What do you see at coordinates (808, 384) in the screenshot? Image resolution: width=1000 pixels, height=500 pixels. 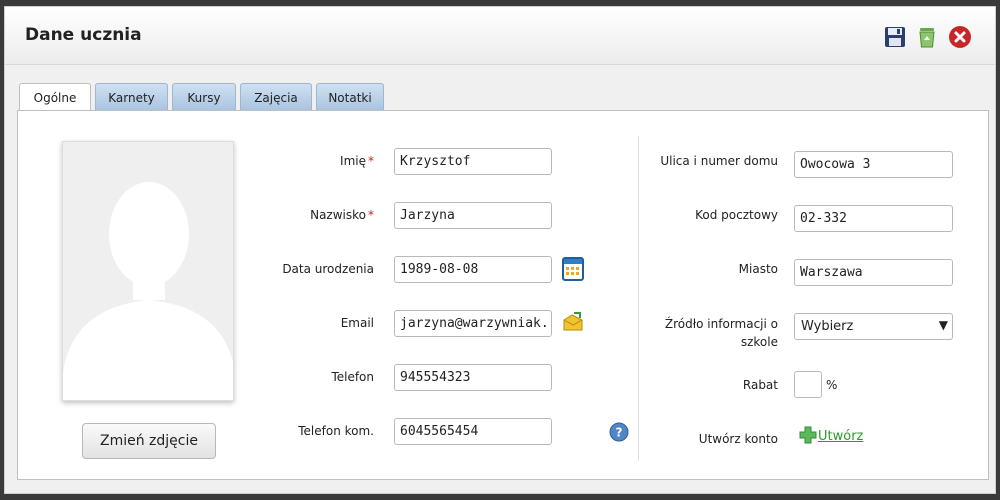 I see `discount-input` at bounding box center [808, 384].